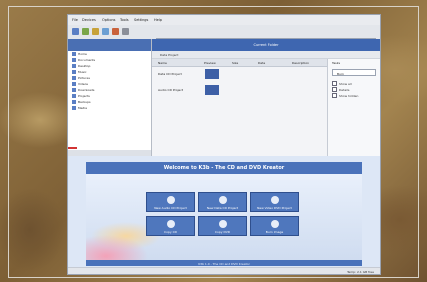 The image size is (427, 282). I want to click on tree-item: Media, so click(109, 108).